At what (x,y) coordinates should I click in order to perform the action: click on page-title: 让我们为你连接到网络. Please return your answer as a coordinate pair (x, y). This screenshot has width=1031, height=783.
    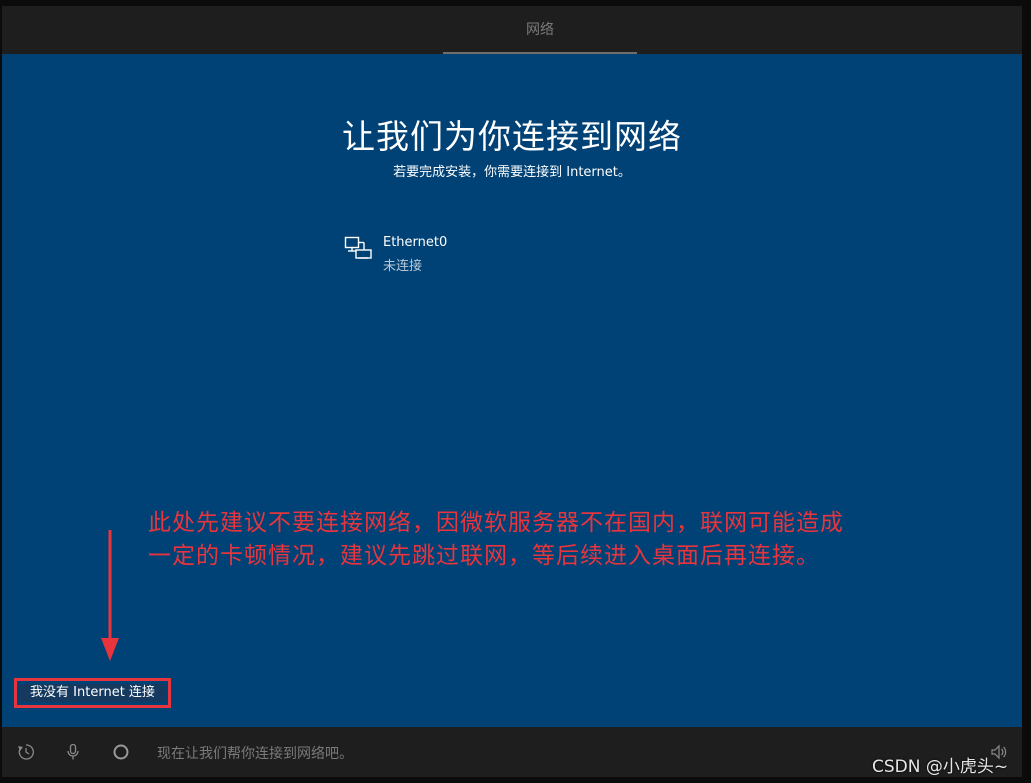
    Looking at the image, I should click on (512, 136).